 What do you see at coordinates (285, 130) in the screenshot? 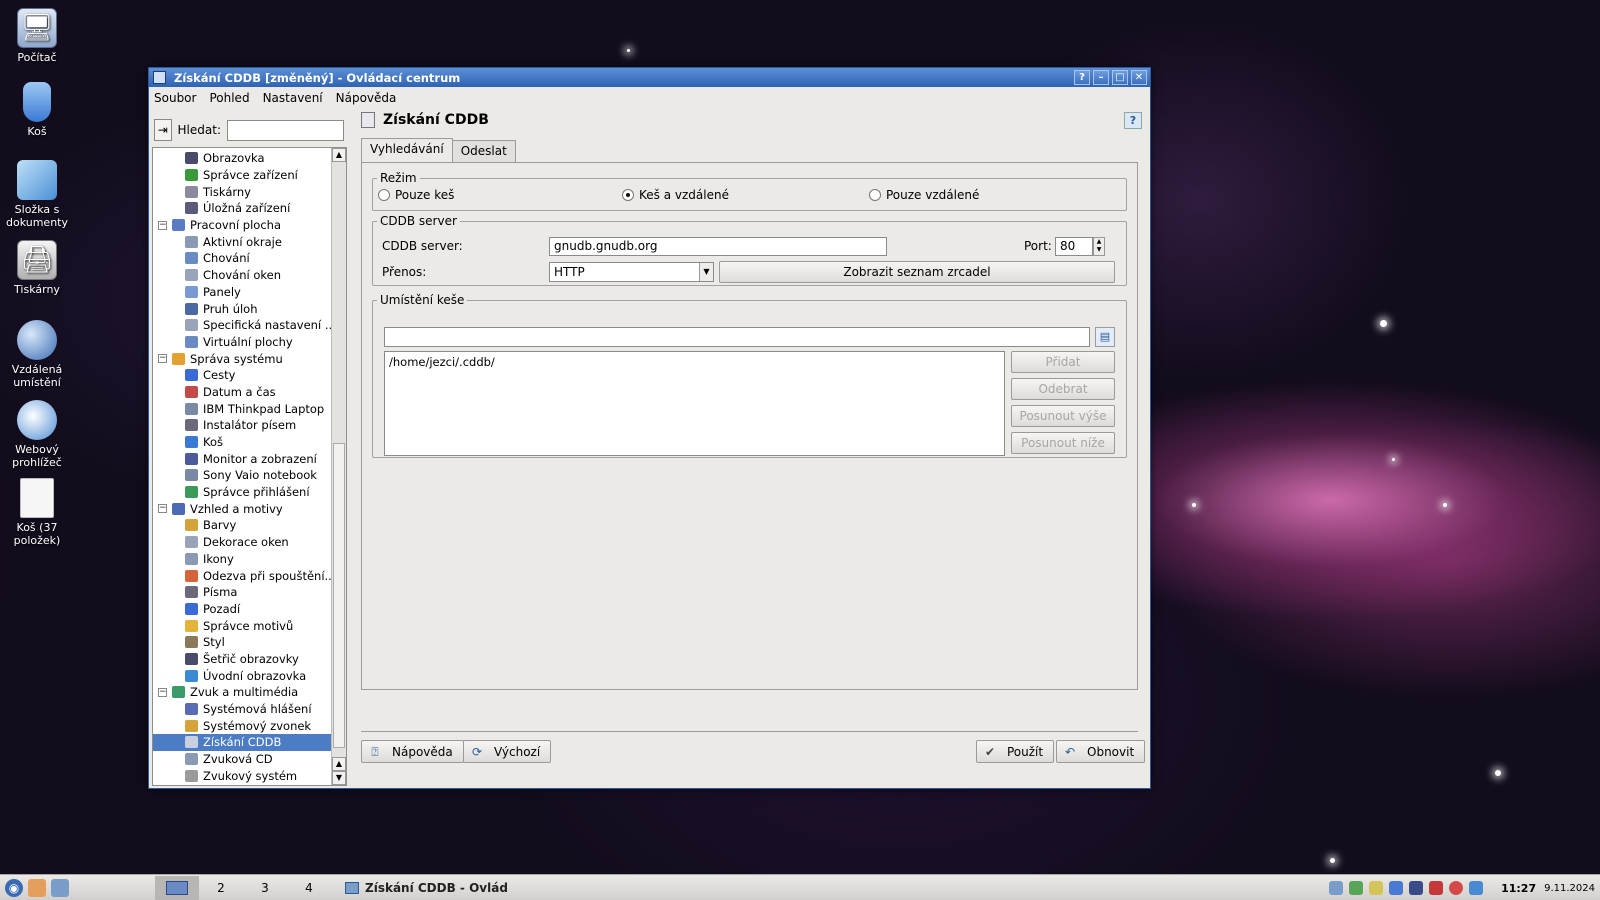
I see `search-input` at bounding box center [285, 130].